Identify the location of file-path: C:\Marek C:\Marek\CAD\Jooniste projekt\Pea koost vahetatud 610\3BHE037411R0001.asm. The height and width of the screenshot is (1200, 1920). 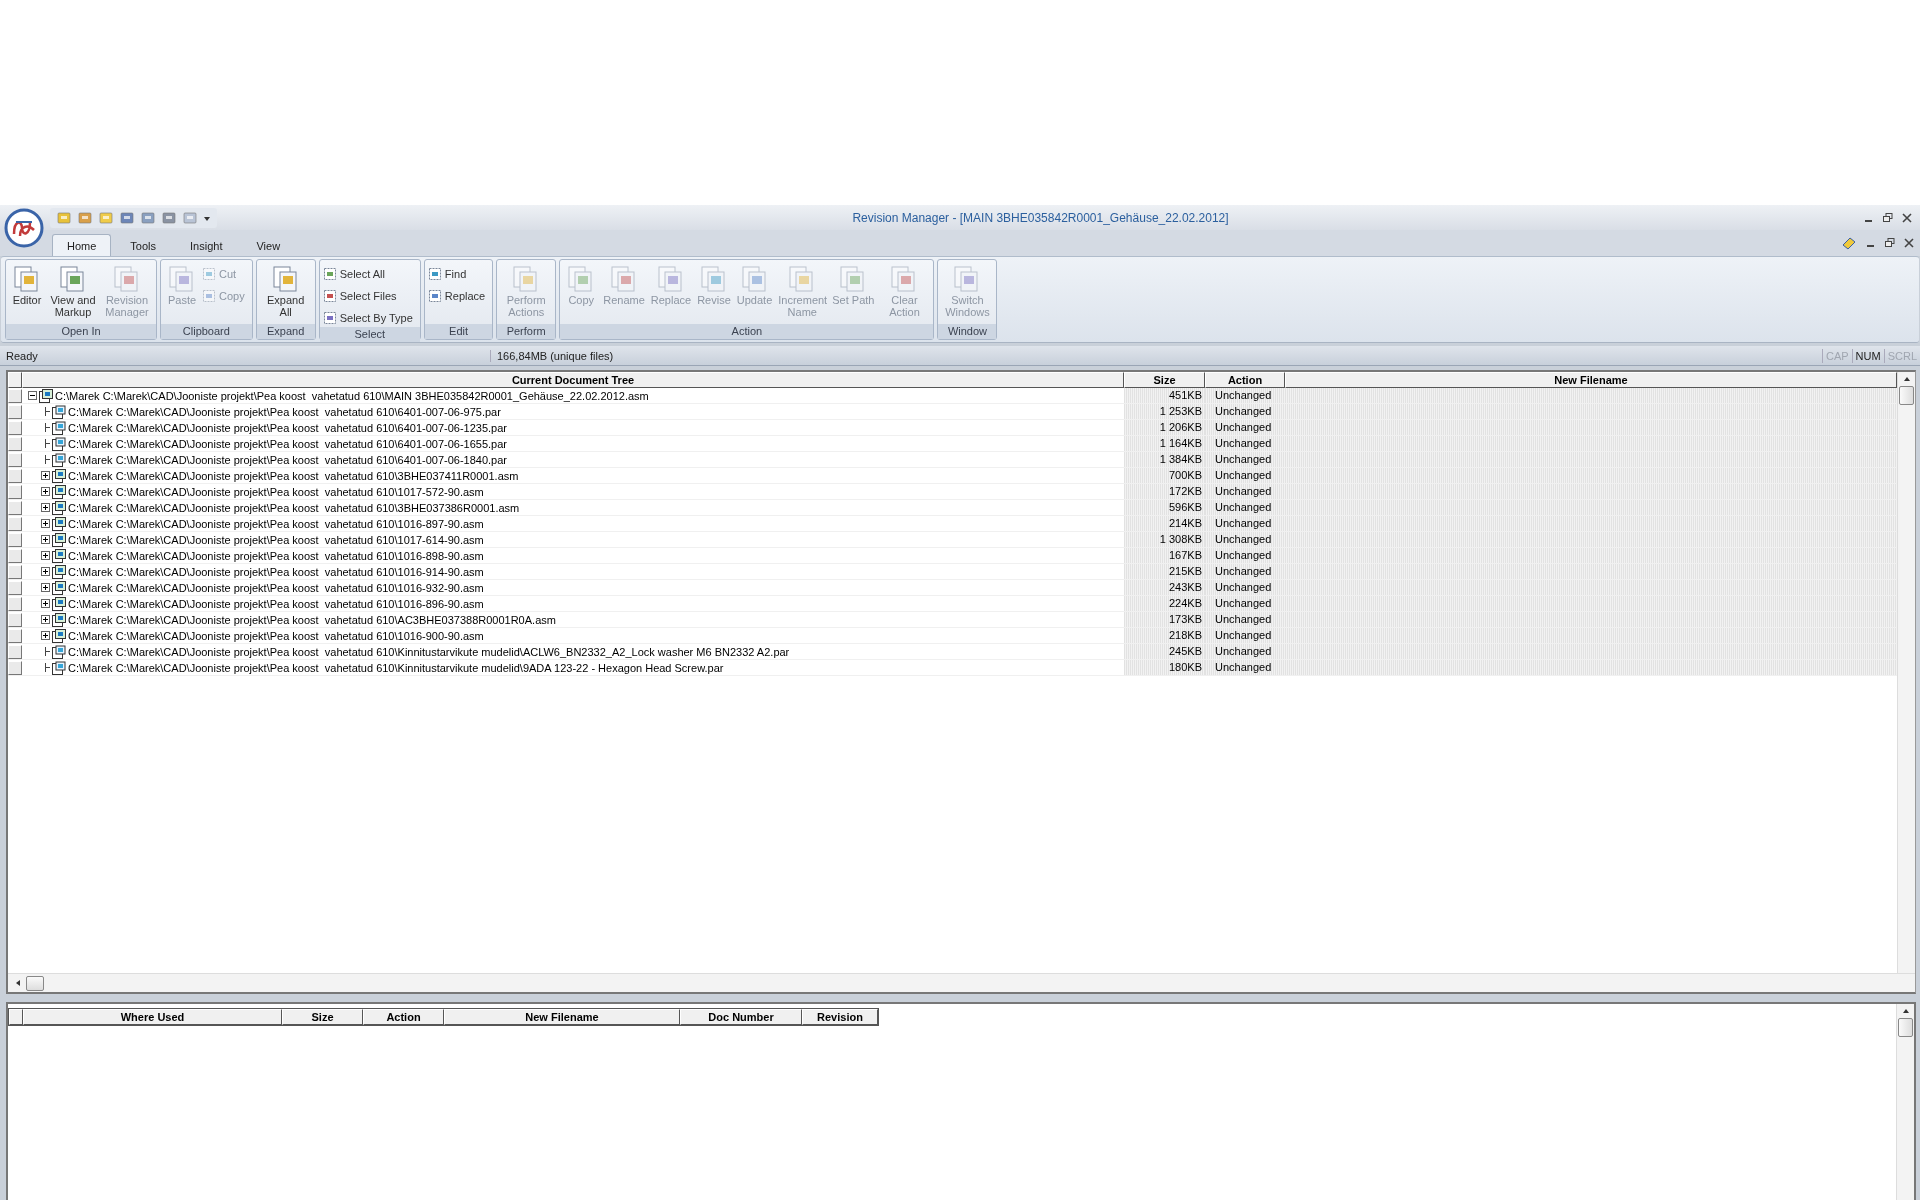
(293, 475).